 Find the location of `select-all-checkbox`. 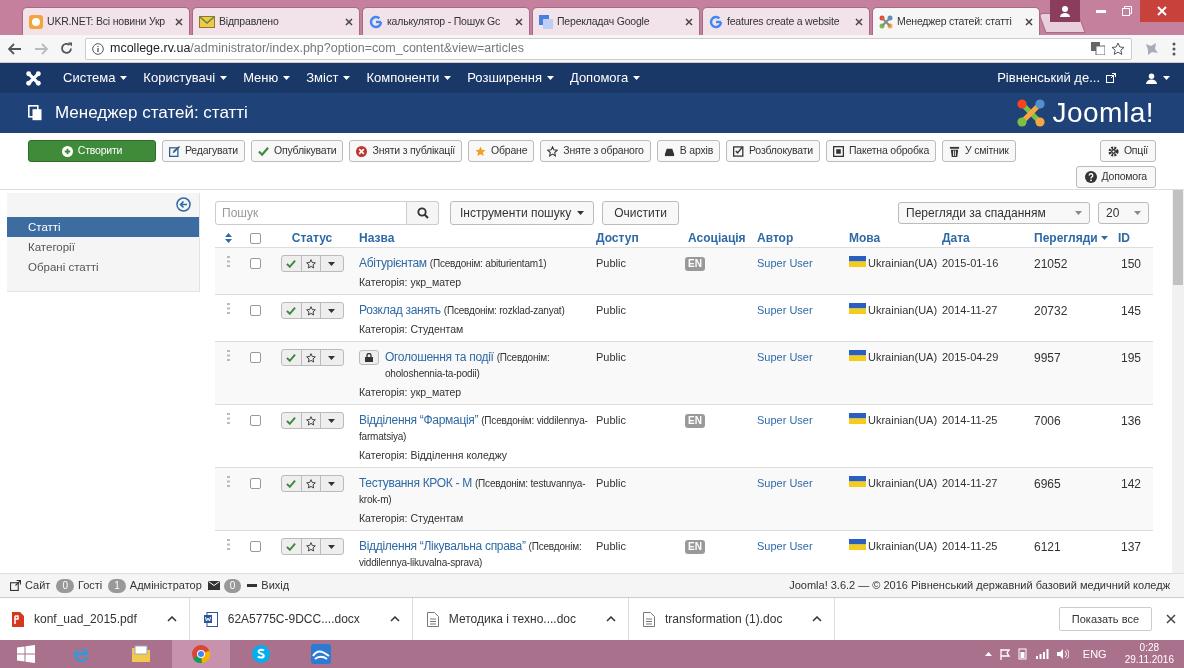

select-all-checkbox is located at coordinates (255, 238).